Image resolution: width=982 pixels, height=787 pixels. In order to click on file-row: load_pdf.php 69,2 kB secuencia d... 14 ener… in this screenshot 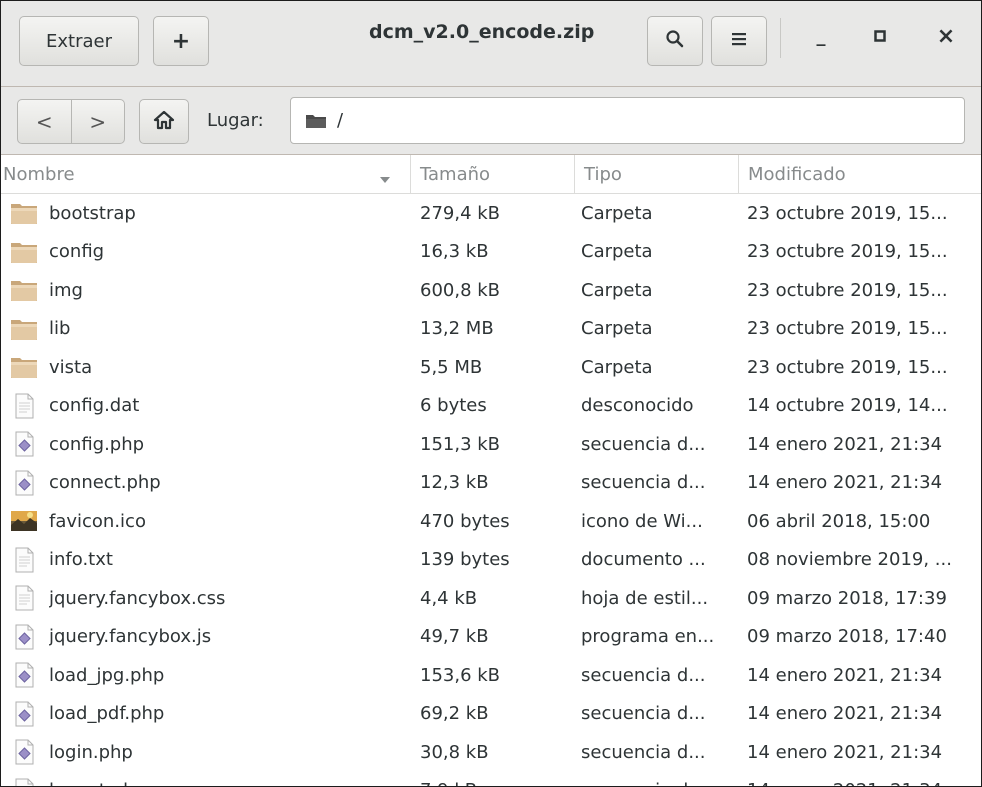, I will do `click(491, 714)`.